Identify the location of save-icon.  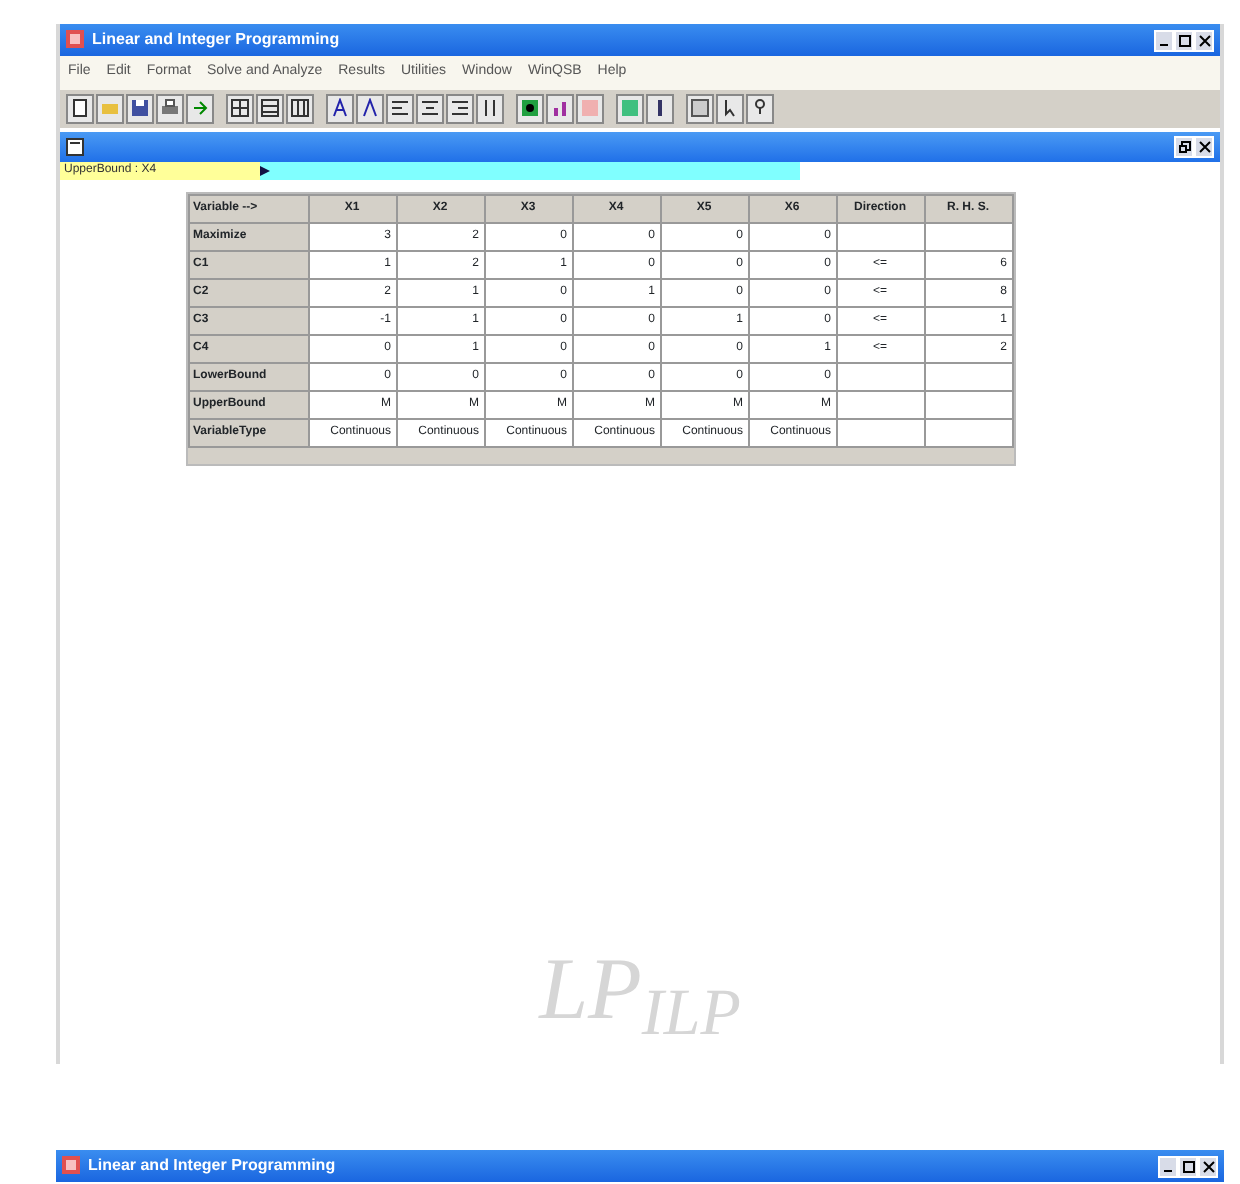
(140, 108).